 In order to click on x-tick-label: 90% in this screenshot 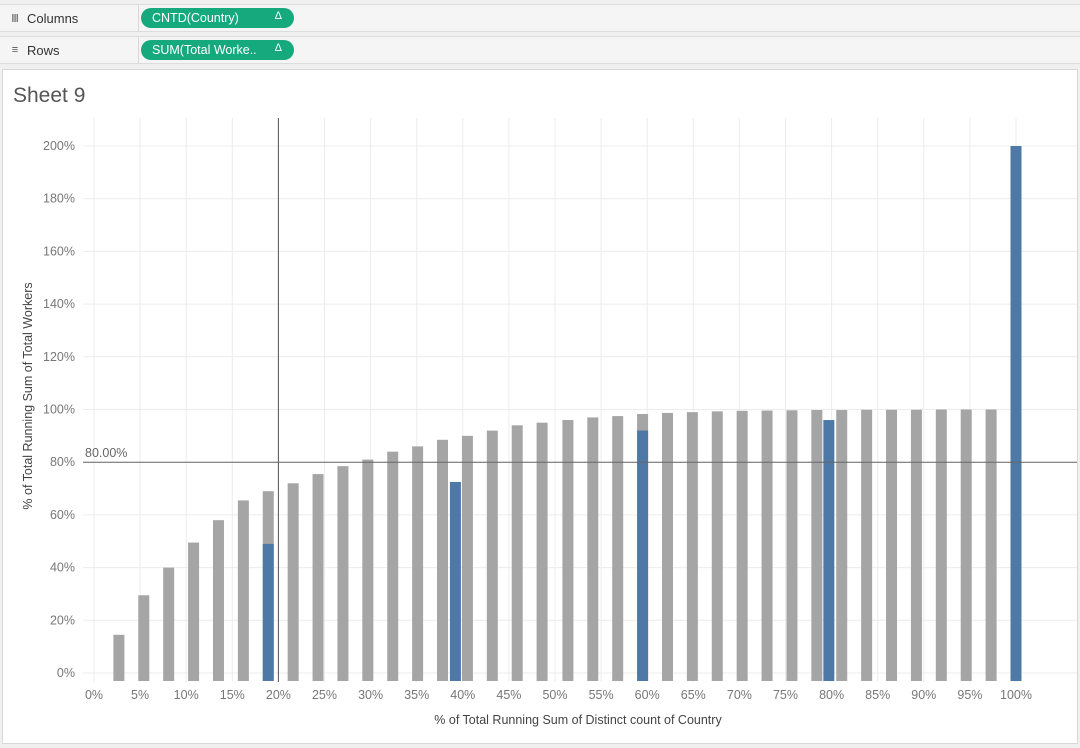, I will do `click(923, 695)`.